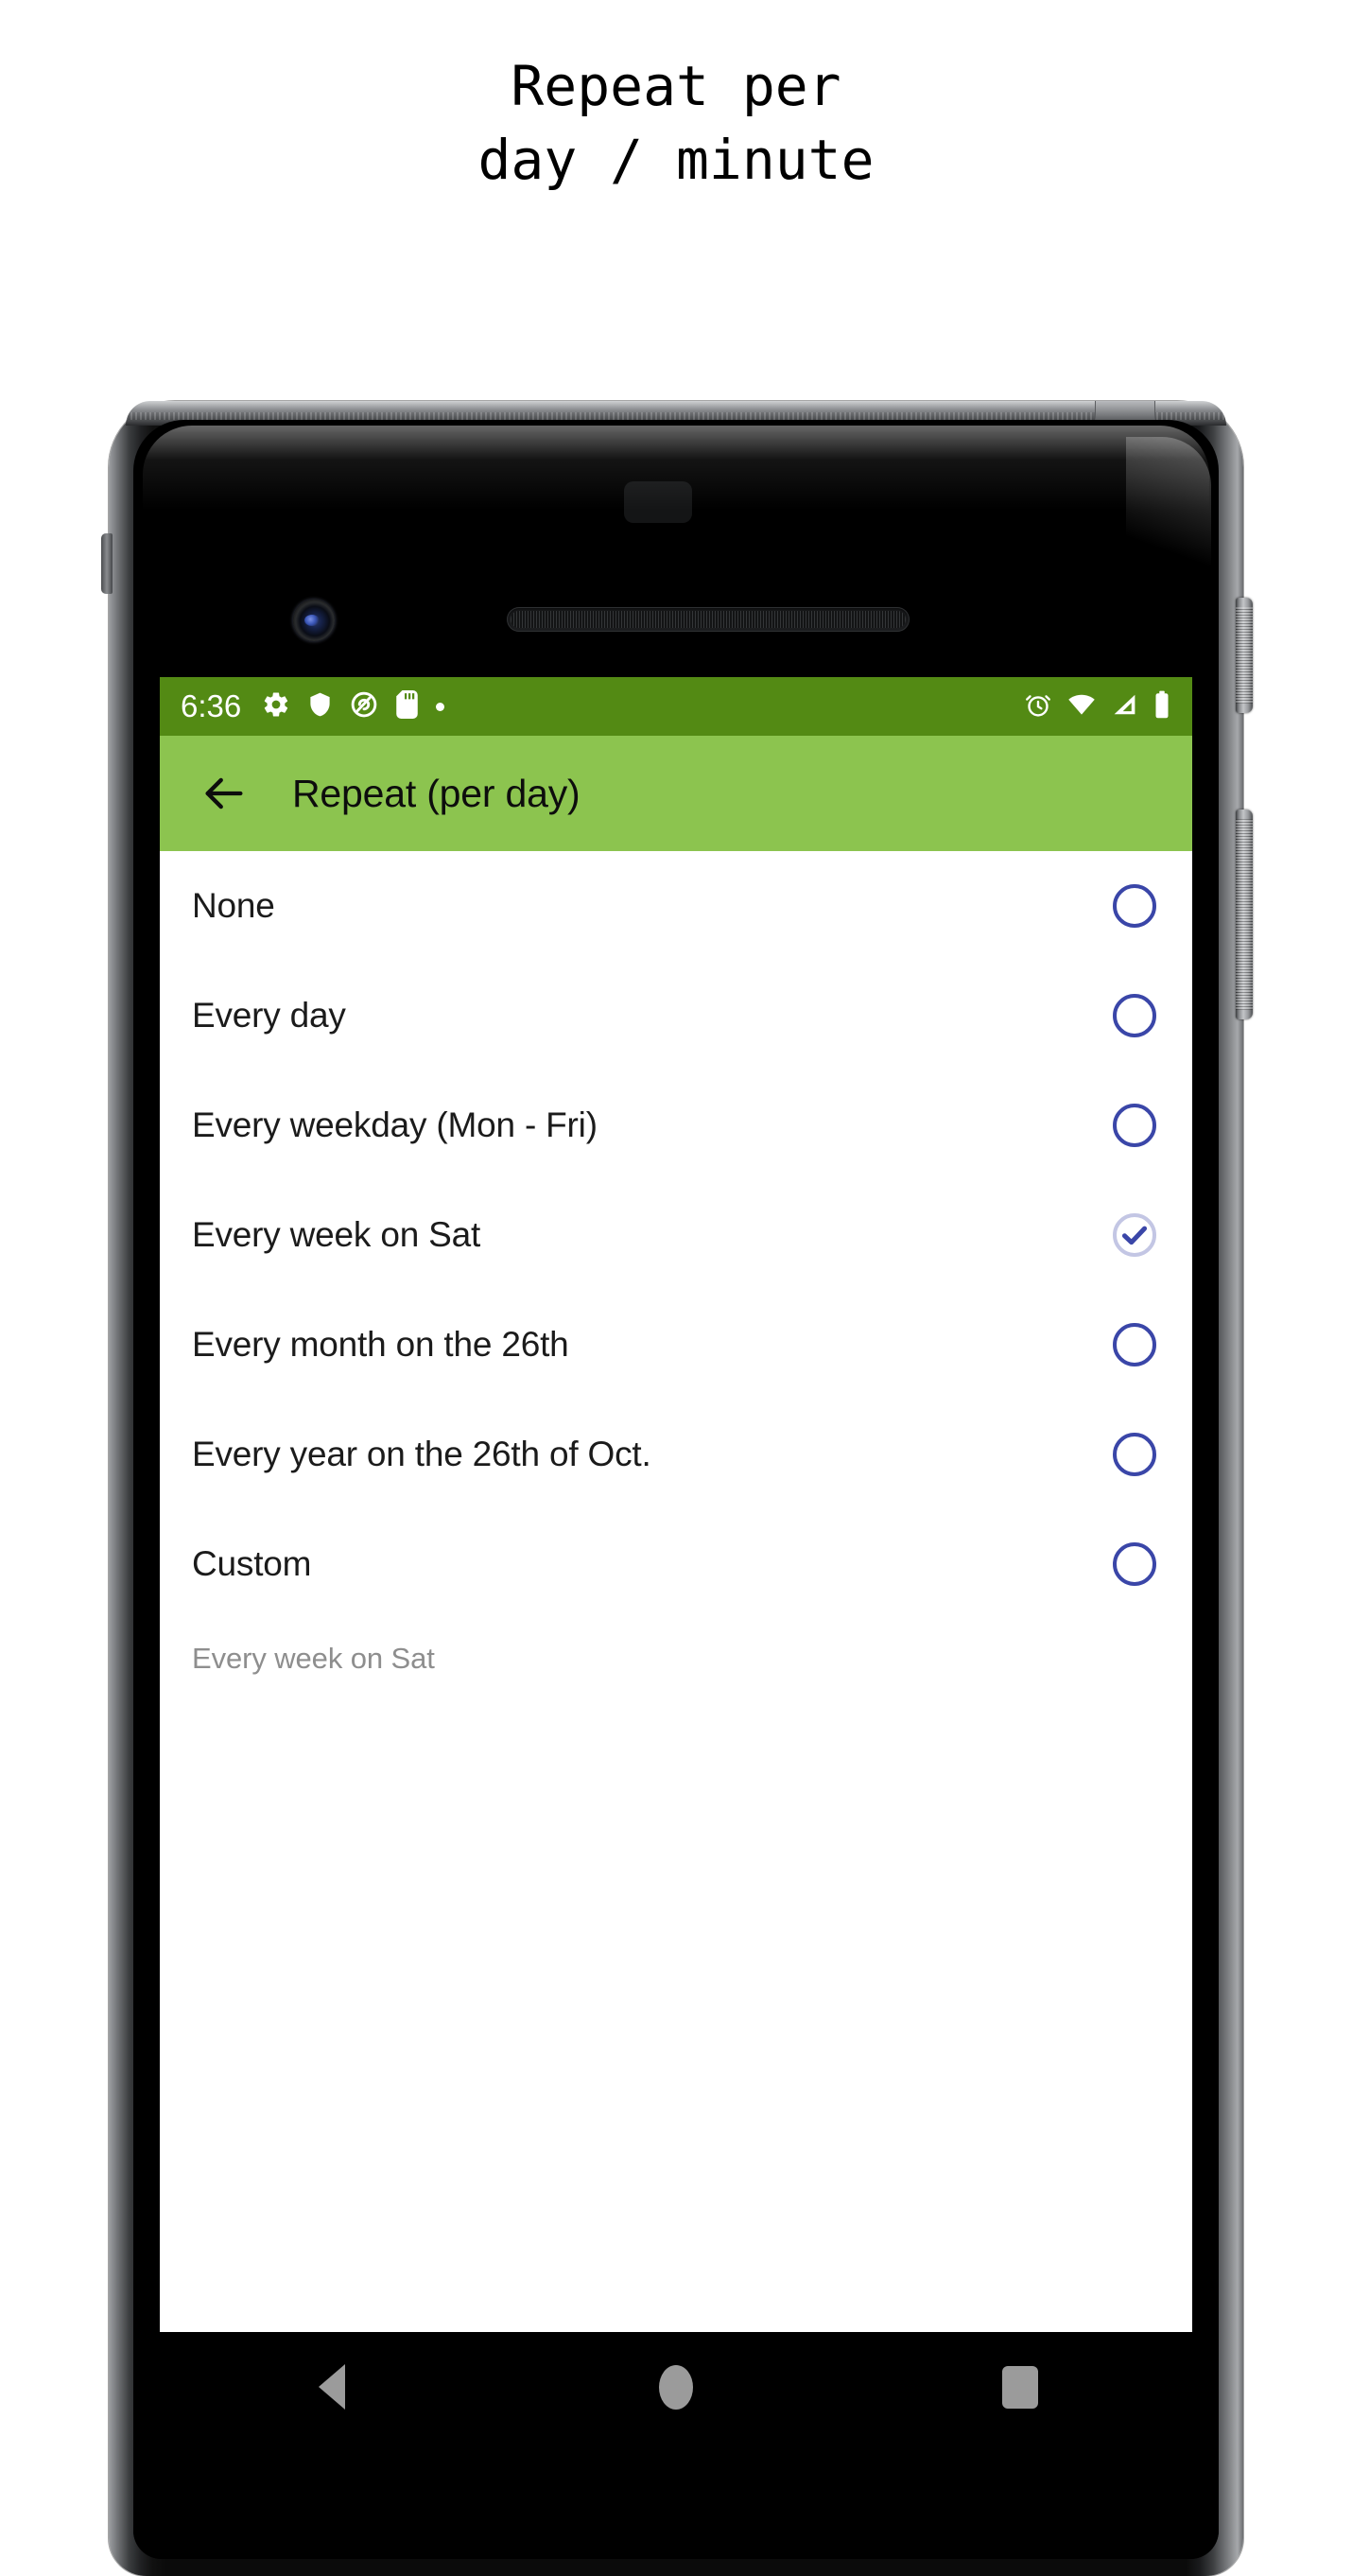 Image resolution: width=1352 pixels, height=2576 pixels. Describe the element at coordinates (421, 1454) in the screenshot. I see `option-label: Every year on the 26th of Oct.` at that location.